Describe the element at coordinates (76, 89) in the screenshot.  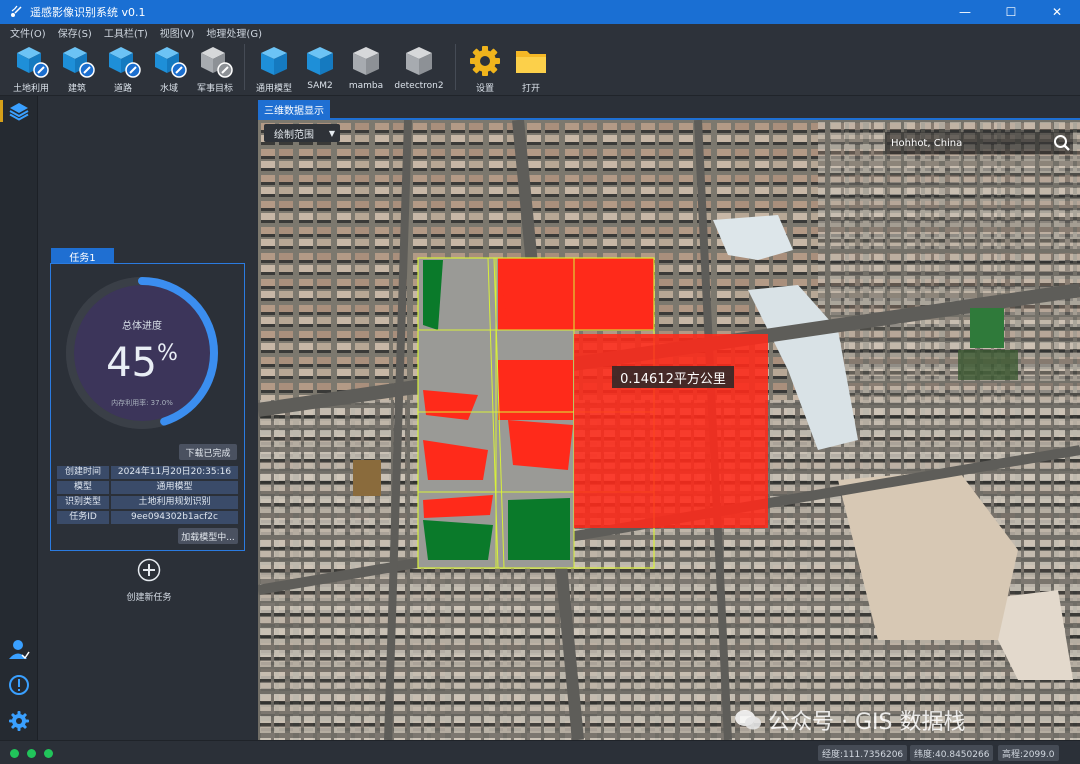
I see `tool-label: 建筑` at that location.